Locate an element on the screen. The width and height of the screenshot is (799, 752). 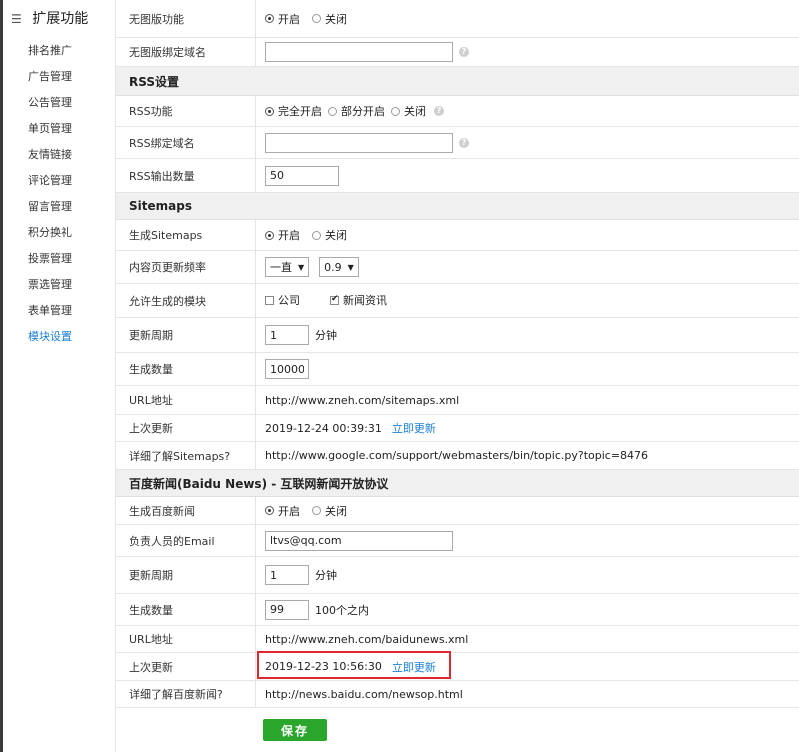
sitemaps-generate-row: 生成Sitemaps 开启 关闭 is located at coordinates (457, 235).